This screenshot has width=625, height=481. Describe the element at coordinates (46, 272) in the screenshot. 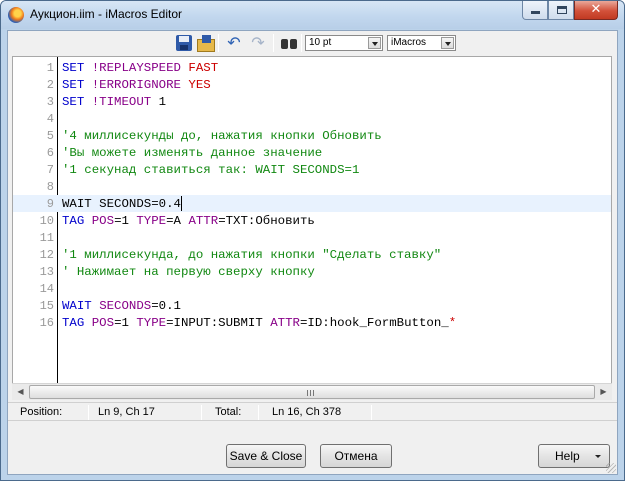

I see `line-number: 13` at that location.